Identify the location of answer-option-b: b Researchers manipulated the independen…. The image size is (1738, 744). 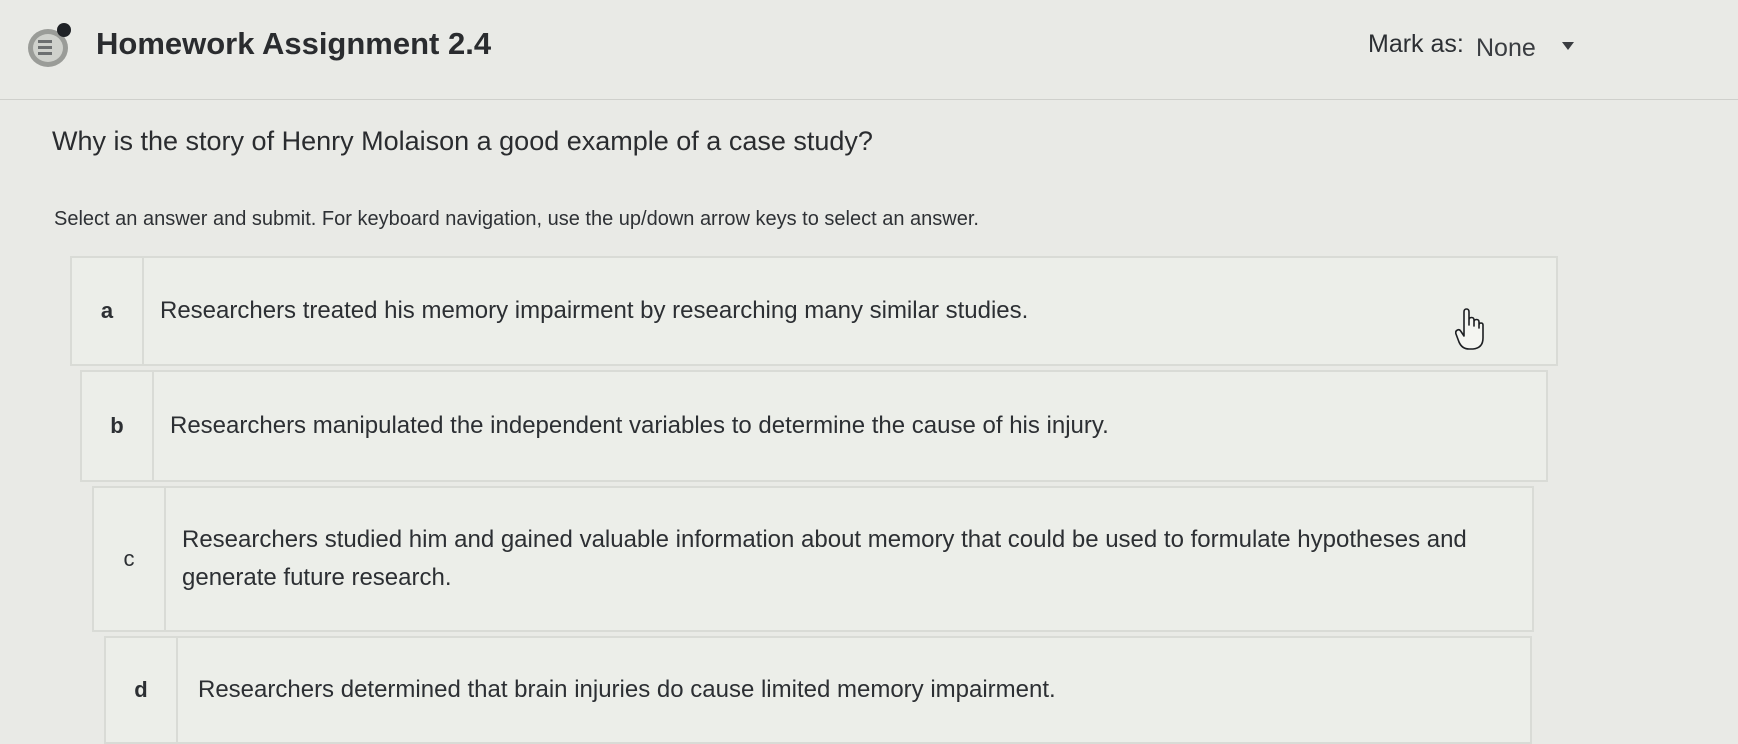
(814, 426).